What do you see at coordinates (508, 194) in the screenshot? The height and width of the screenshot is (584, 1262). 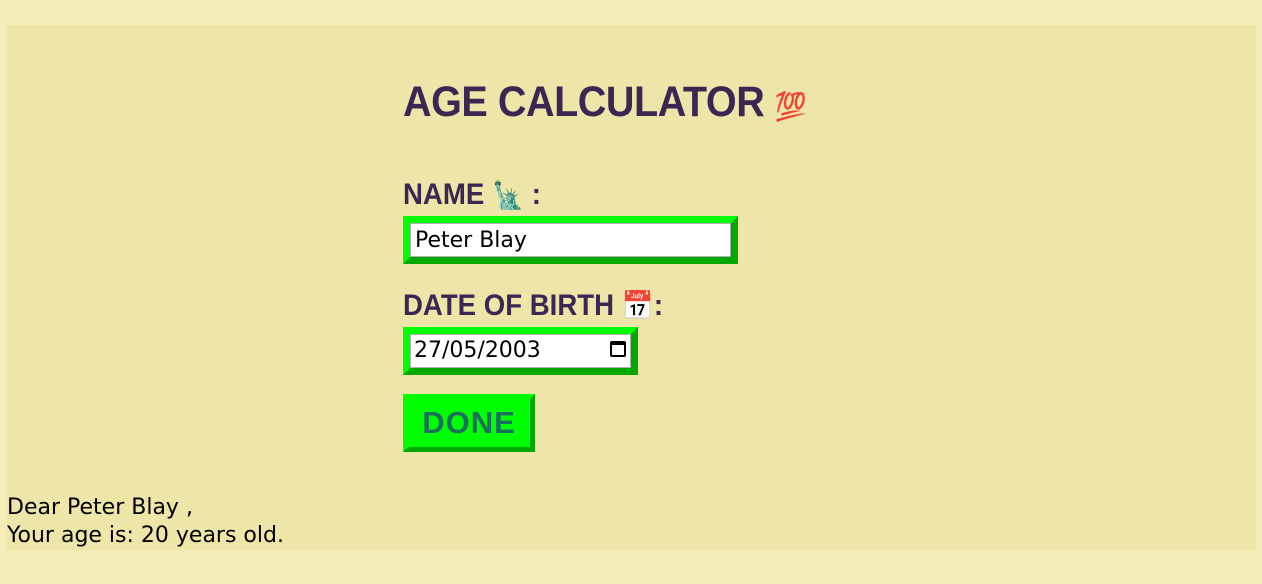 I see `statue-of-liberty-icon: 🗽` at bounding box center [508, 194].